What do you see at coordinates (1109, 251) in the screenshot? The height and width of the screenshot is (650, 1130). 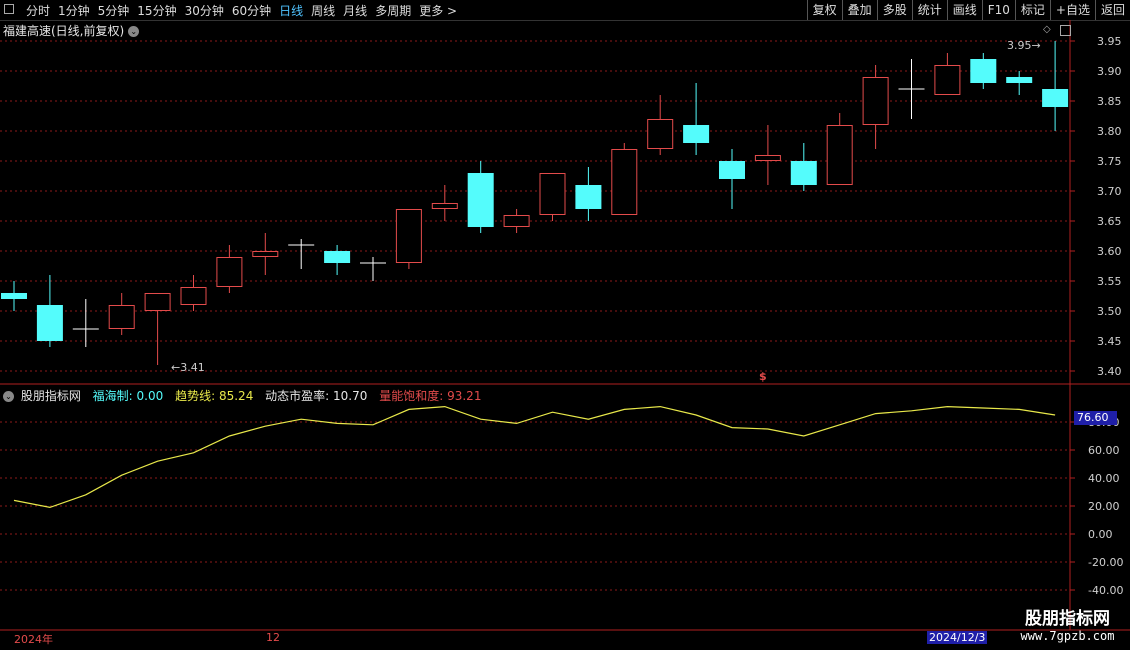 I see `main-tick-label: 3.60` at bounding box center [1109, 251].